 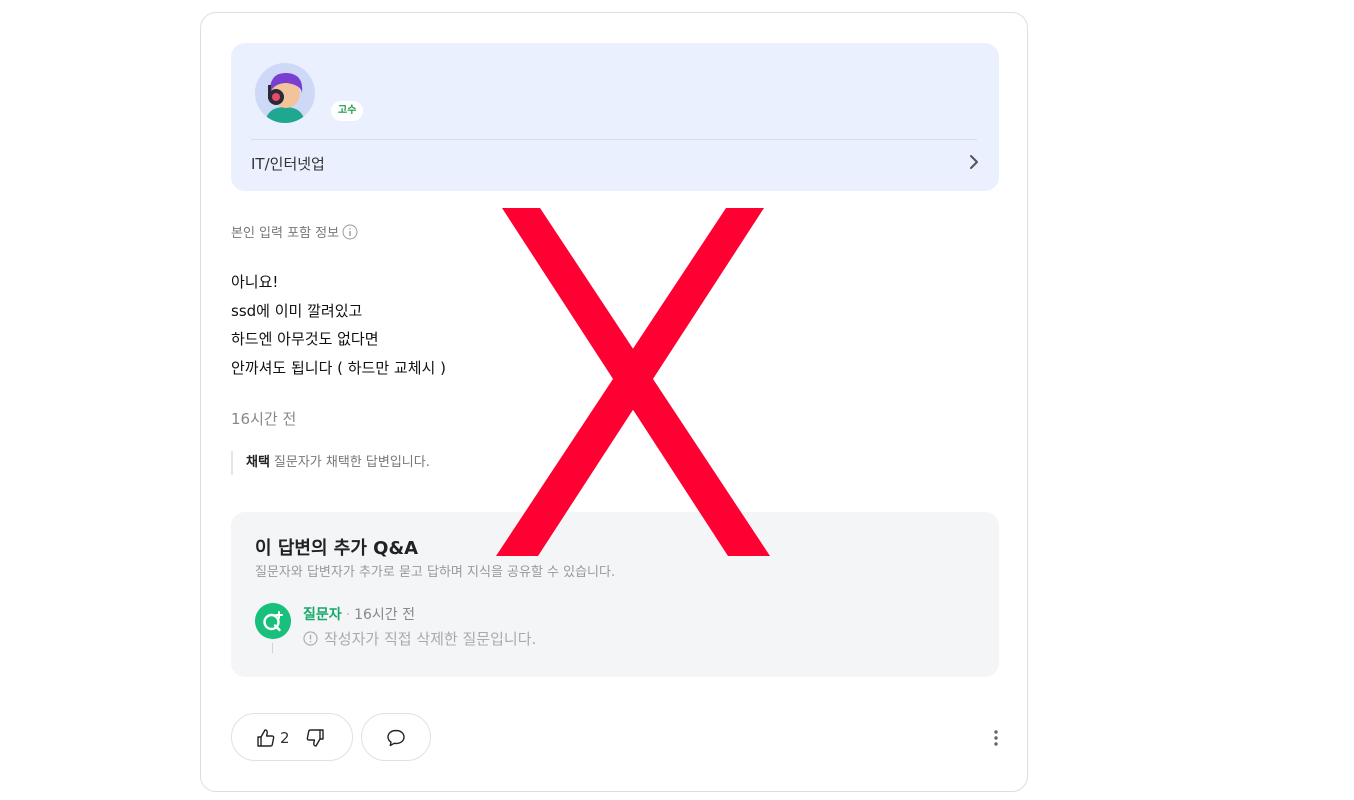 What do you see at coordinates (338, 367) in the screenshot?
I see `answer-line: 안까셔도 됩니다 ( 하드만 교체시 )` at bounding box center [338, 367].